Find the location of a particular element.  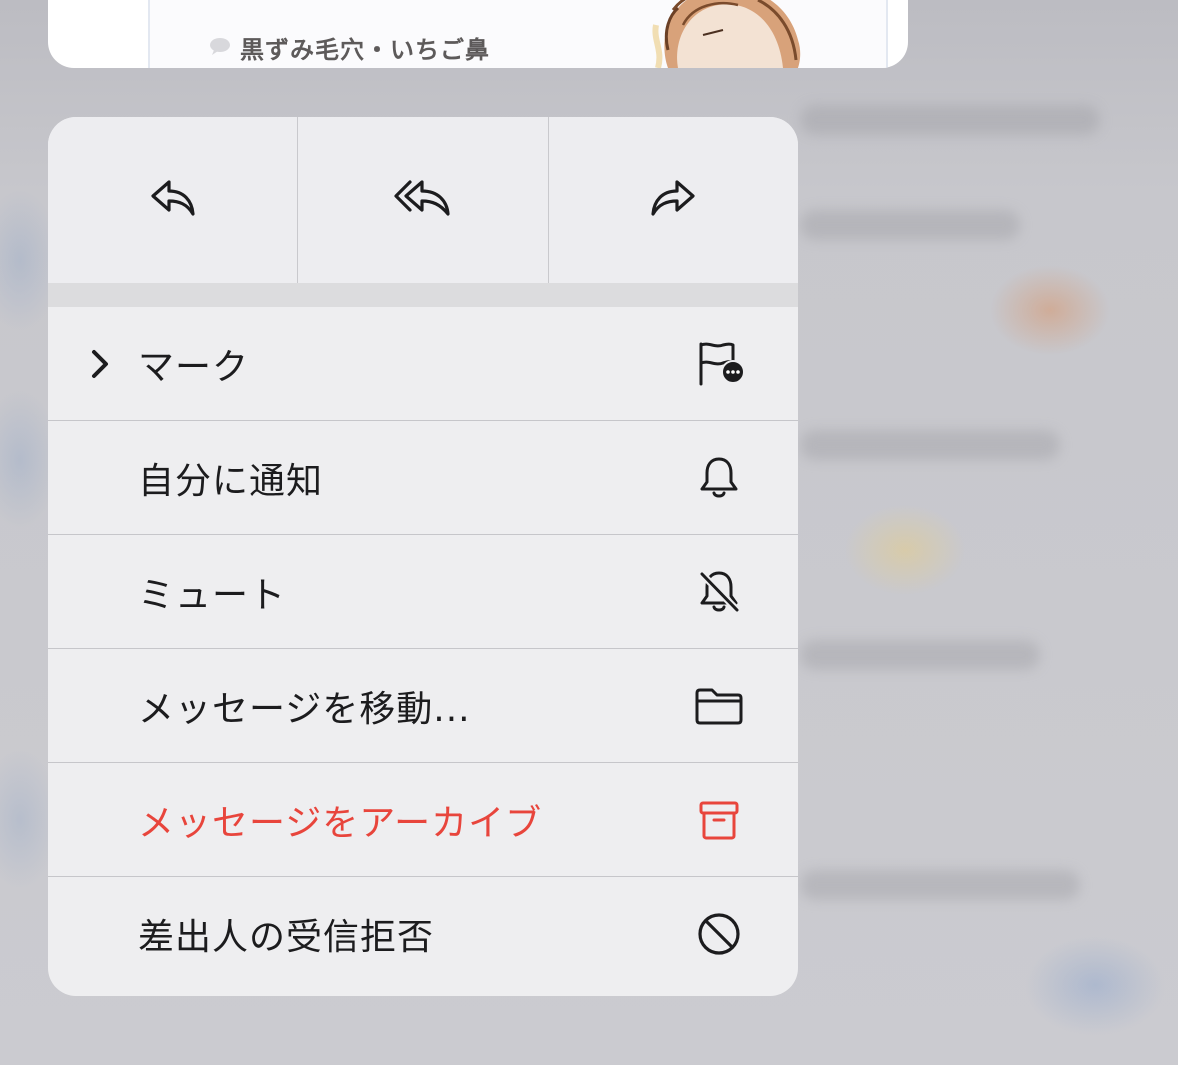

menu-item-label: ミュート is located at coordinates (212, 595).